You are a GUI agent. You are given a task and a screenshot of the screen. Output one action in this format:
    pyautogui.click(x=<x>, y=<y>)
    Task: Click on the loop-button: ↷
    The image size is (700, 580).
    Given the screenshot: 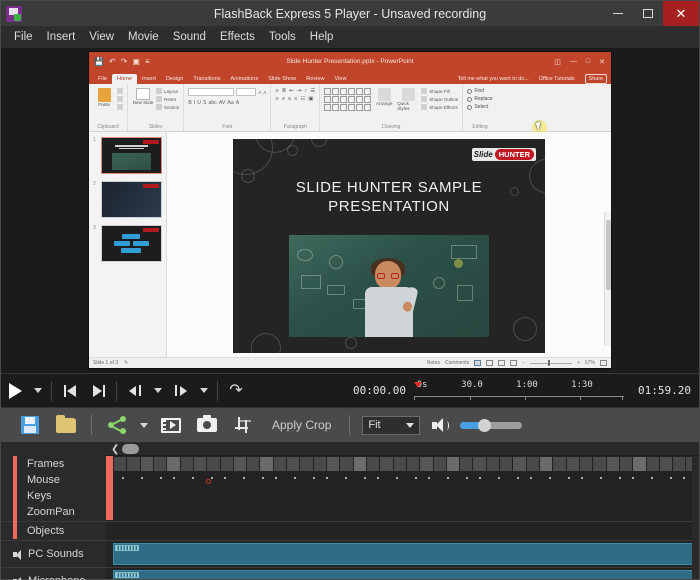 What is the action you would take?
    pyautogui.click(x=236, y=391)
    